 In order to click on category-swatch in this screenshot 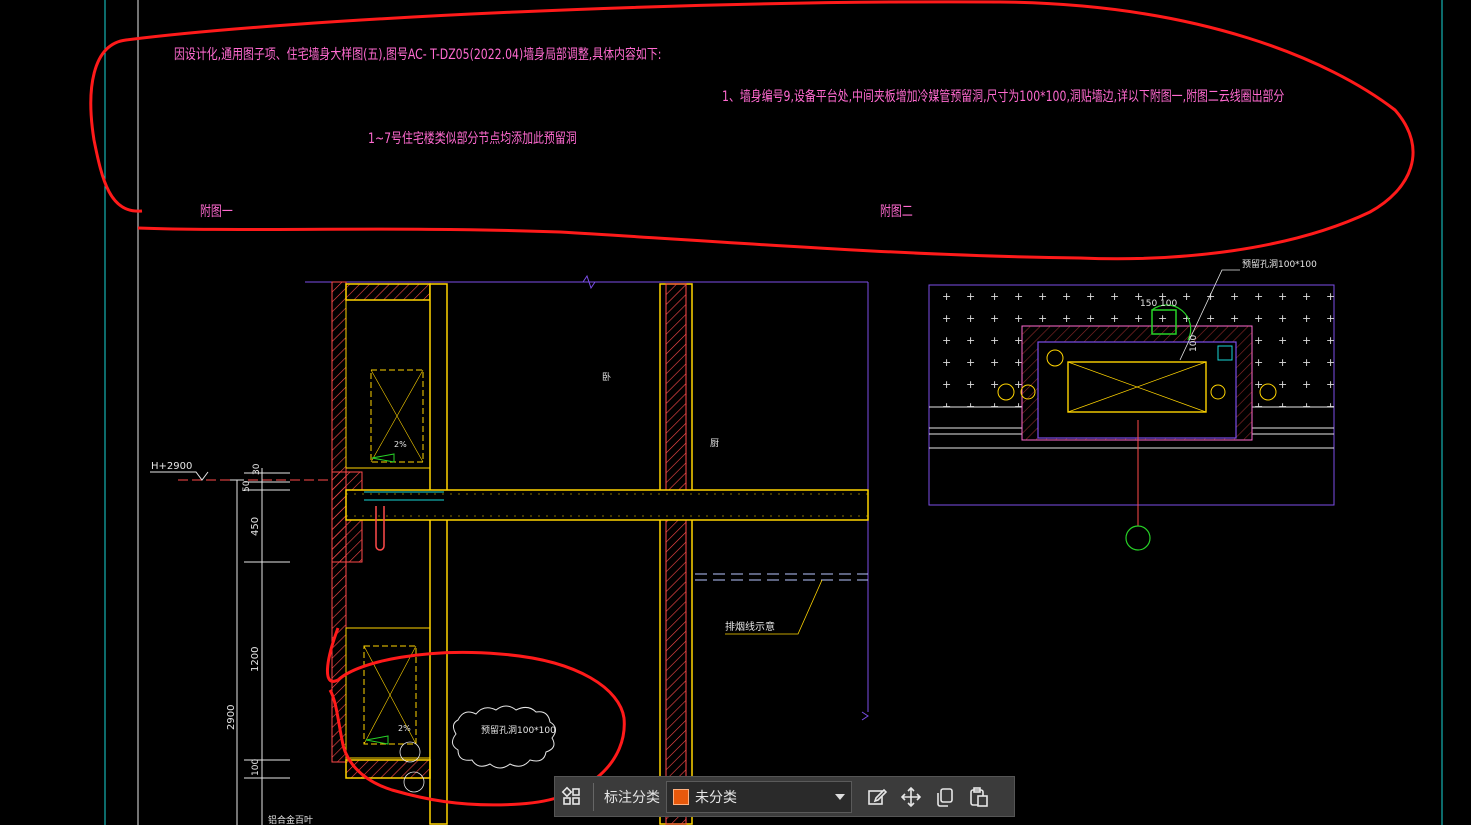, I will do `click(681, 796)`.